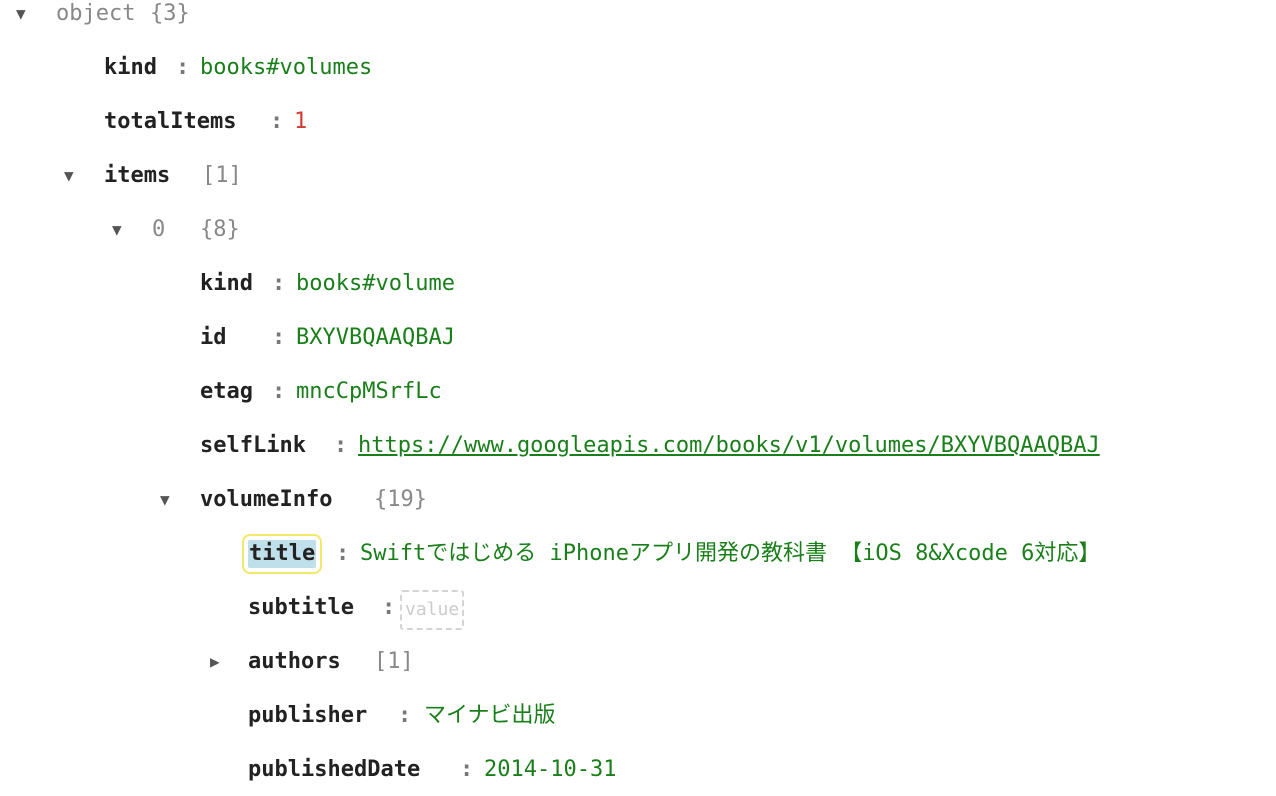  Describe the element at coordinates (301, 608) in the screenshot. I see `key-subtitle: subtitle` at that location.